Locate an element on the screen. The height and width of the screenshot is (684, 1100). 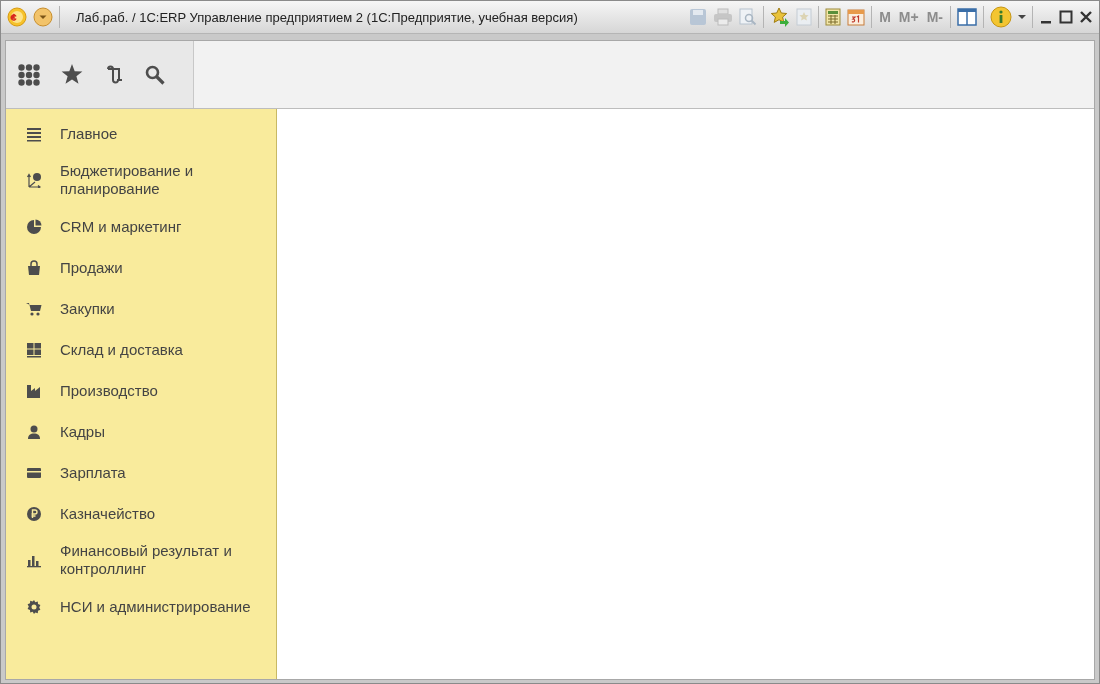
grid-icon is located at coordinates (34, 349).